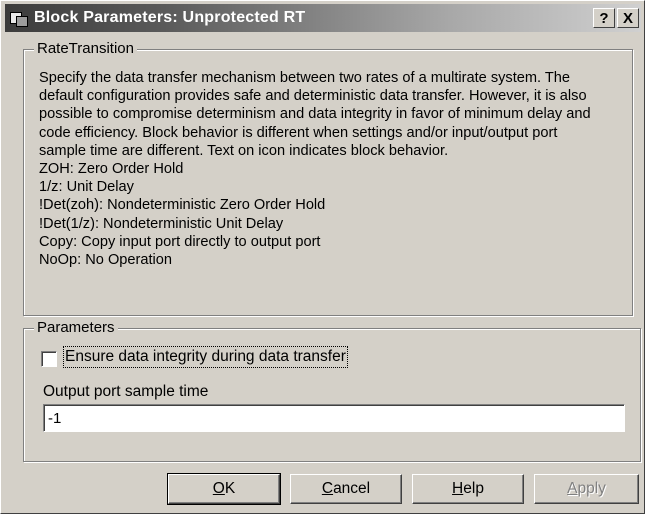  What do you see at coordinates (85, 49) in the screenshot?
I see `ratetransition-legend: RateTransition` at bounding box center [85, 49].